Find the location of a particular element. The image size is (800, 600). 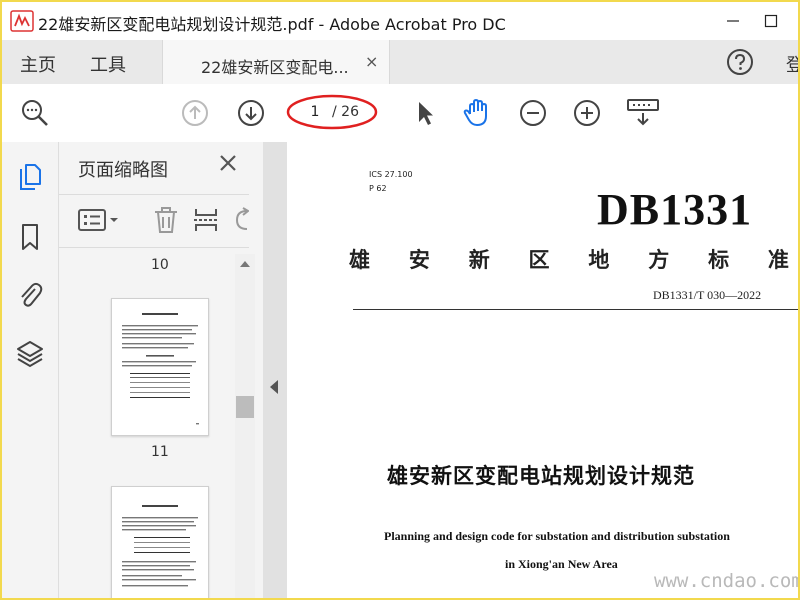

chevron-up-icon is located at coordinates (245, 264).